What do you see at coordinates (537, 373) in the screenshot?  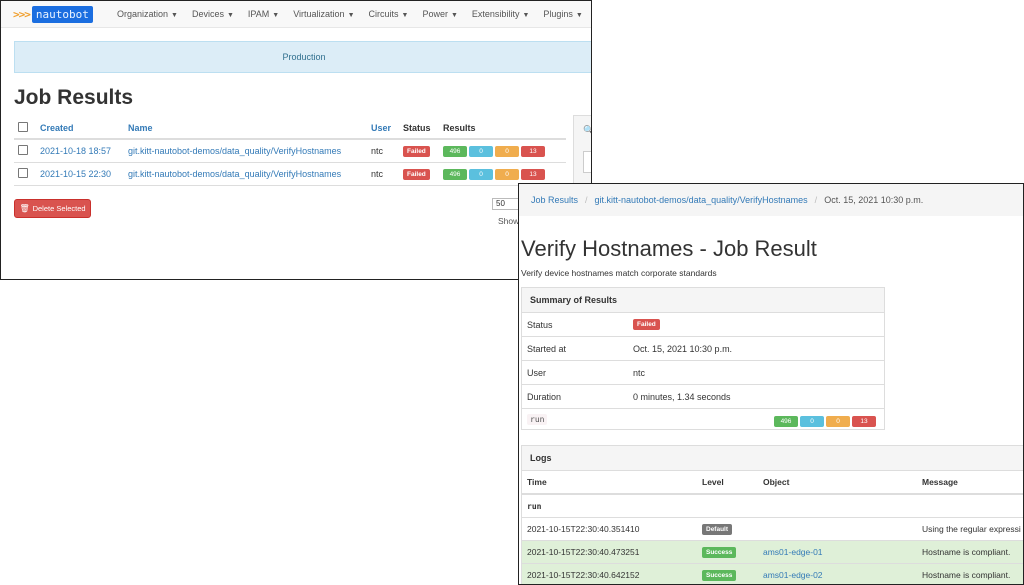 I see `user-label: User` at bounding box center [537, 373].